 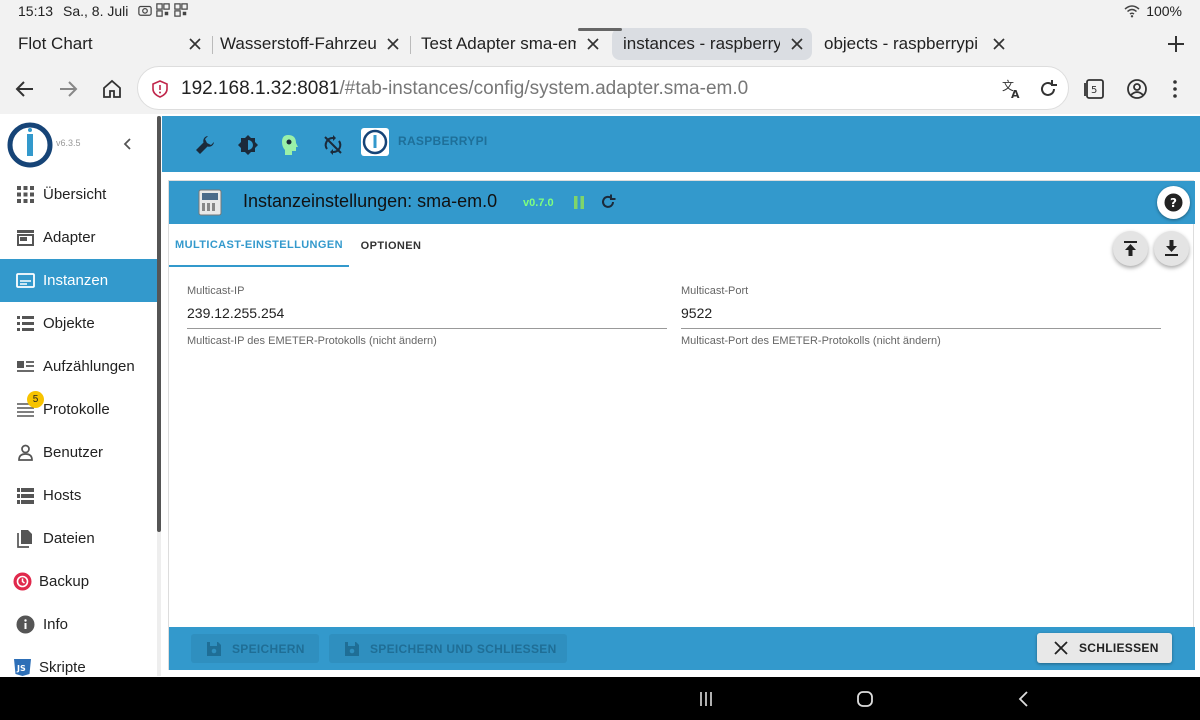 I want to click on sidebar-item-skripte: JS Skripte, so click(x=78, y=661).